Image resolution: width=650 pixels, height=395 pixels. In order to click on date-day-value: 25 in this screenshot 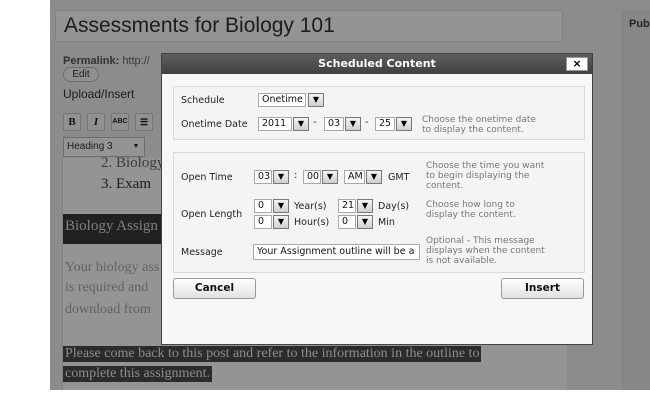, I will do `click(385, 123)`.